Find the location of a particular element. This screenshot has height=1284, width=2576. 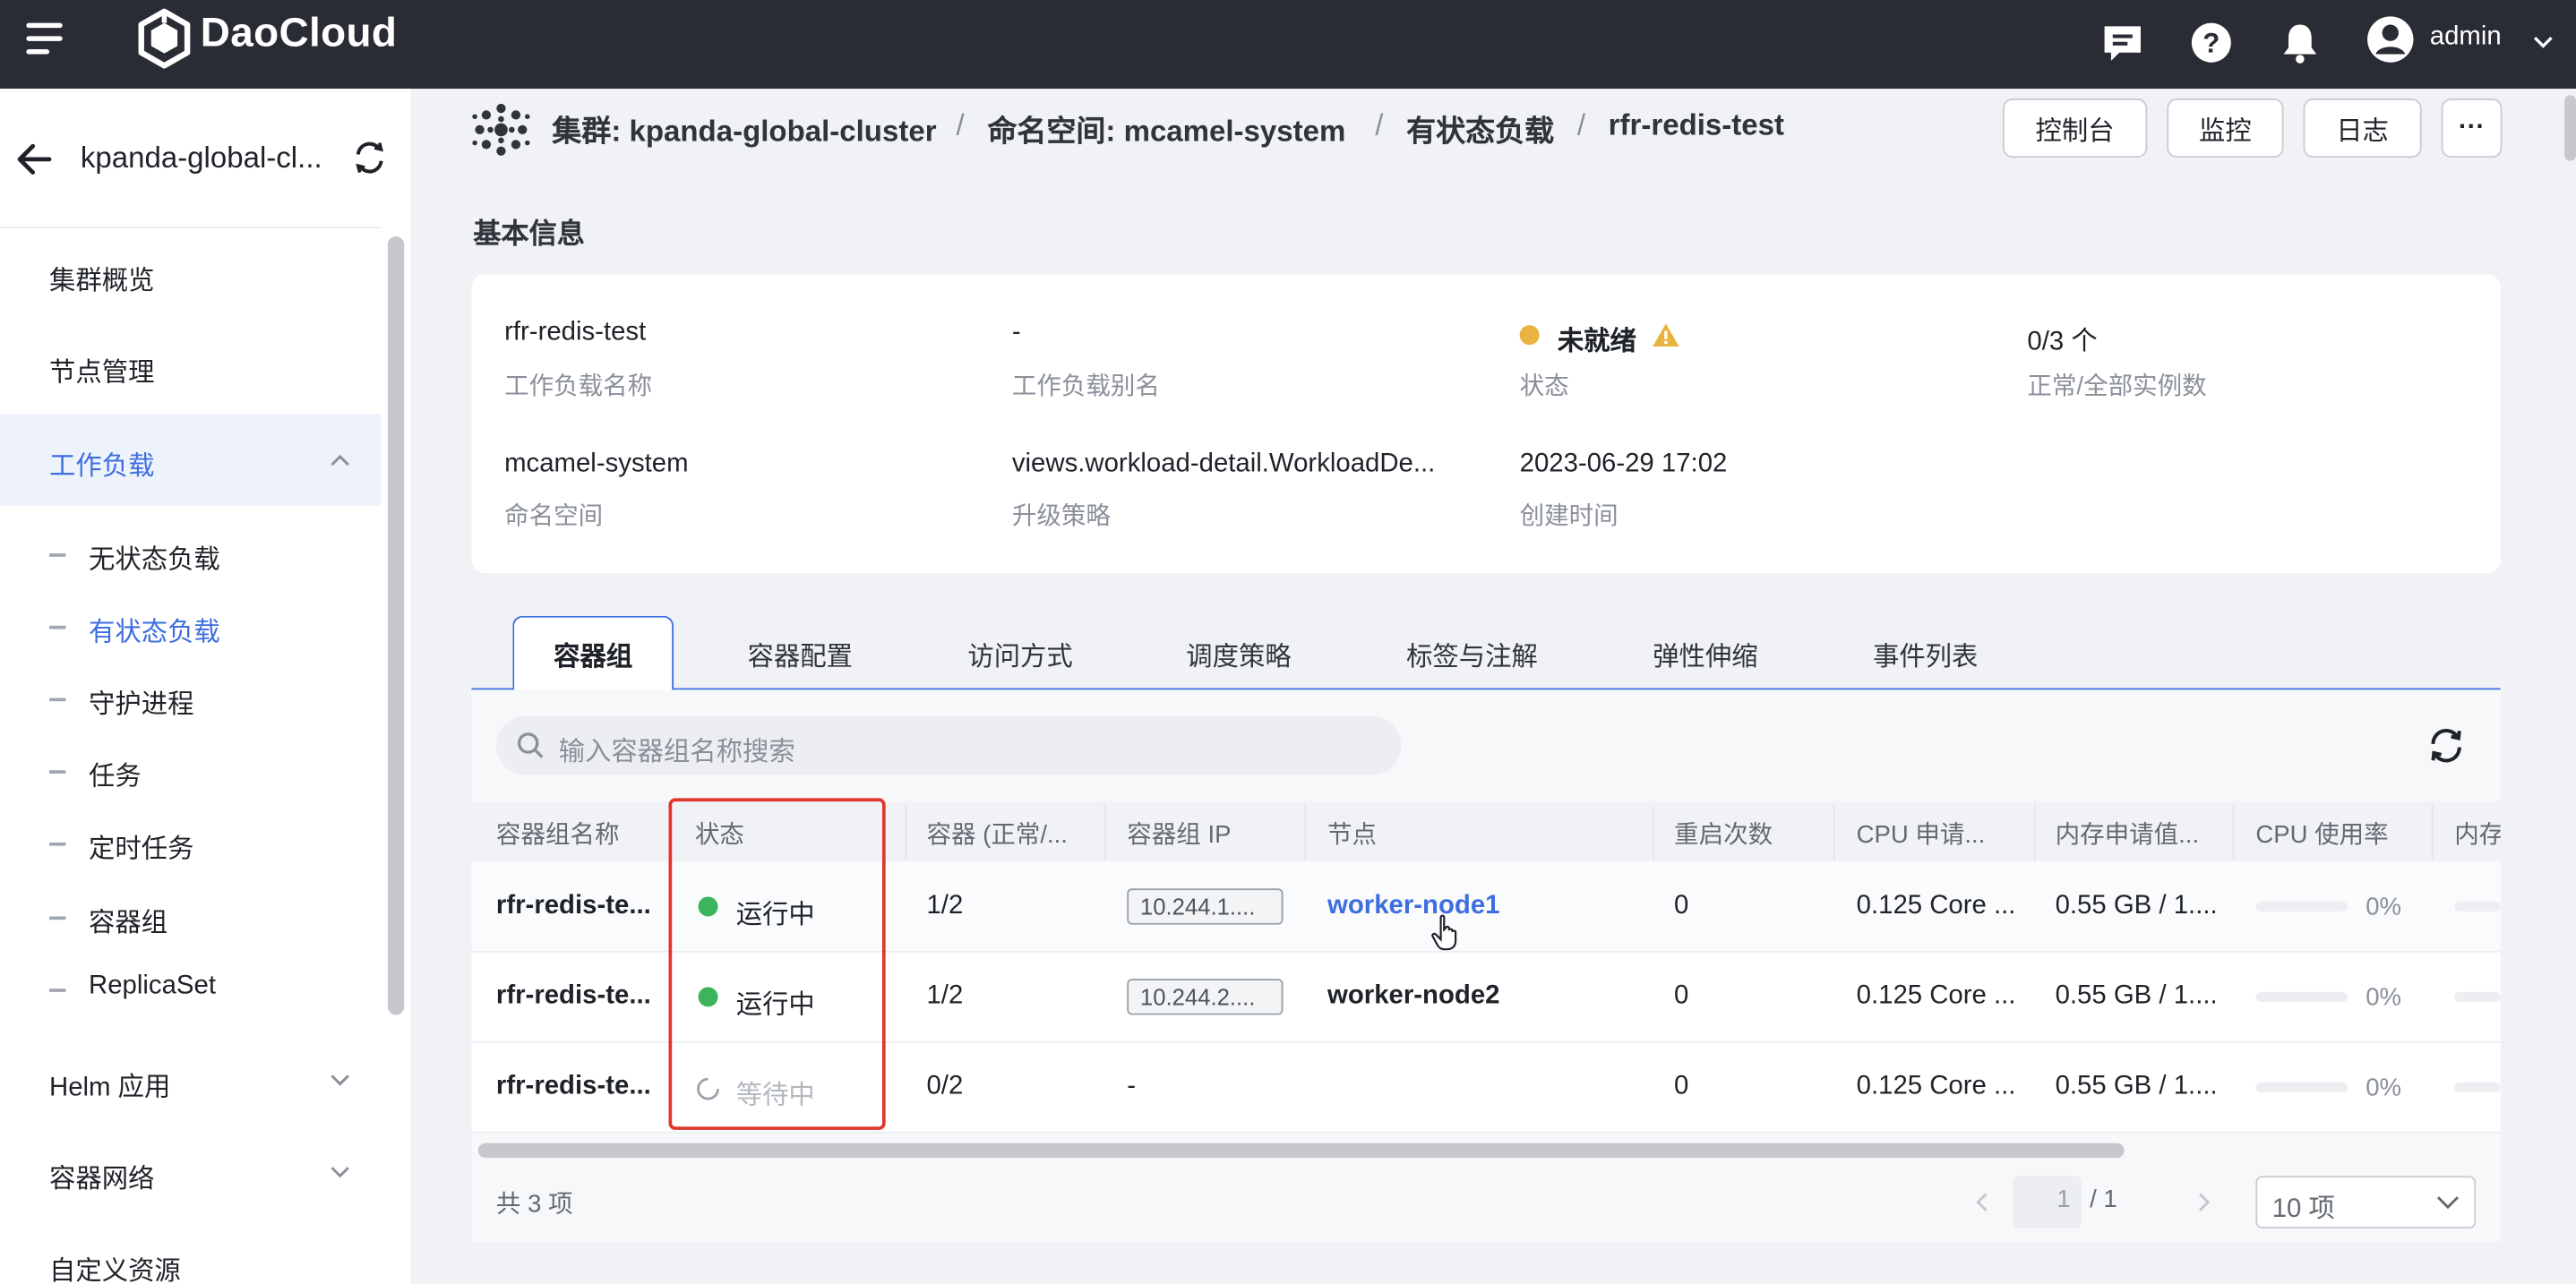

table-horizontal-scrollbar is located at coordinates (1301, 1151).